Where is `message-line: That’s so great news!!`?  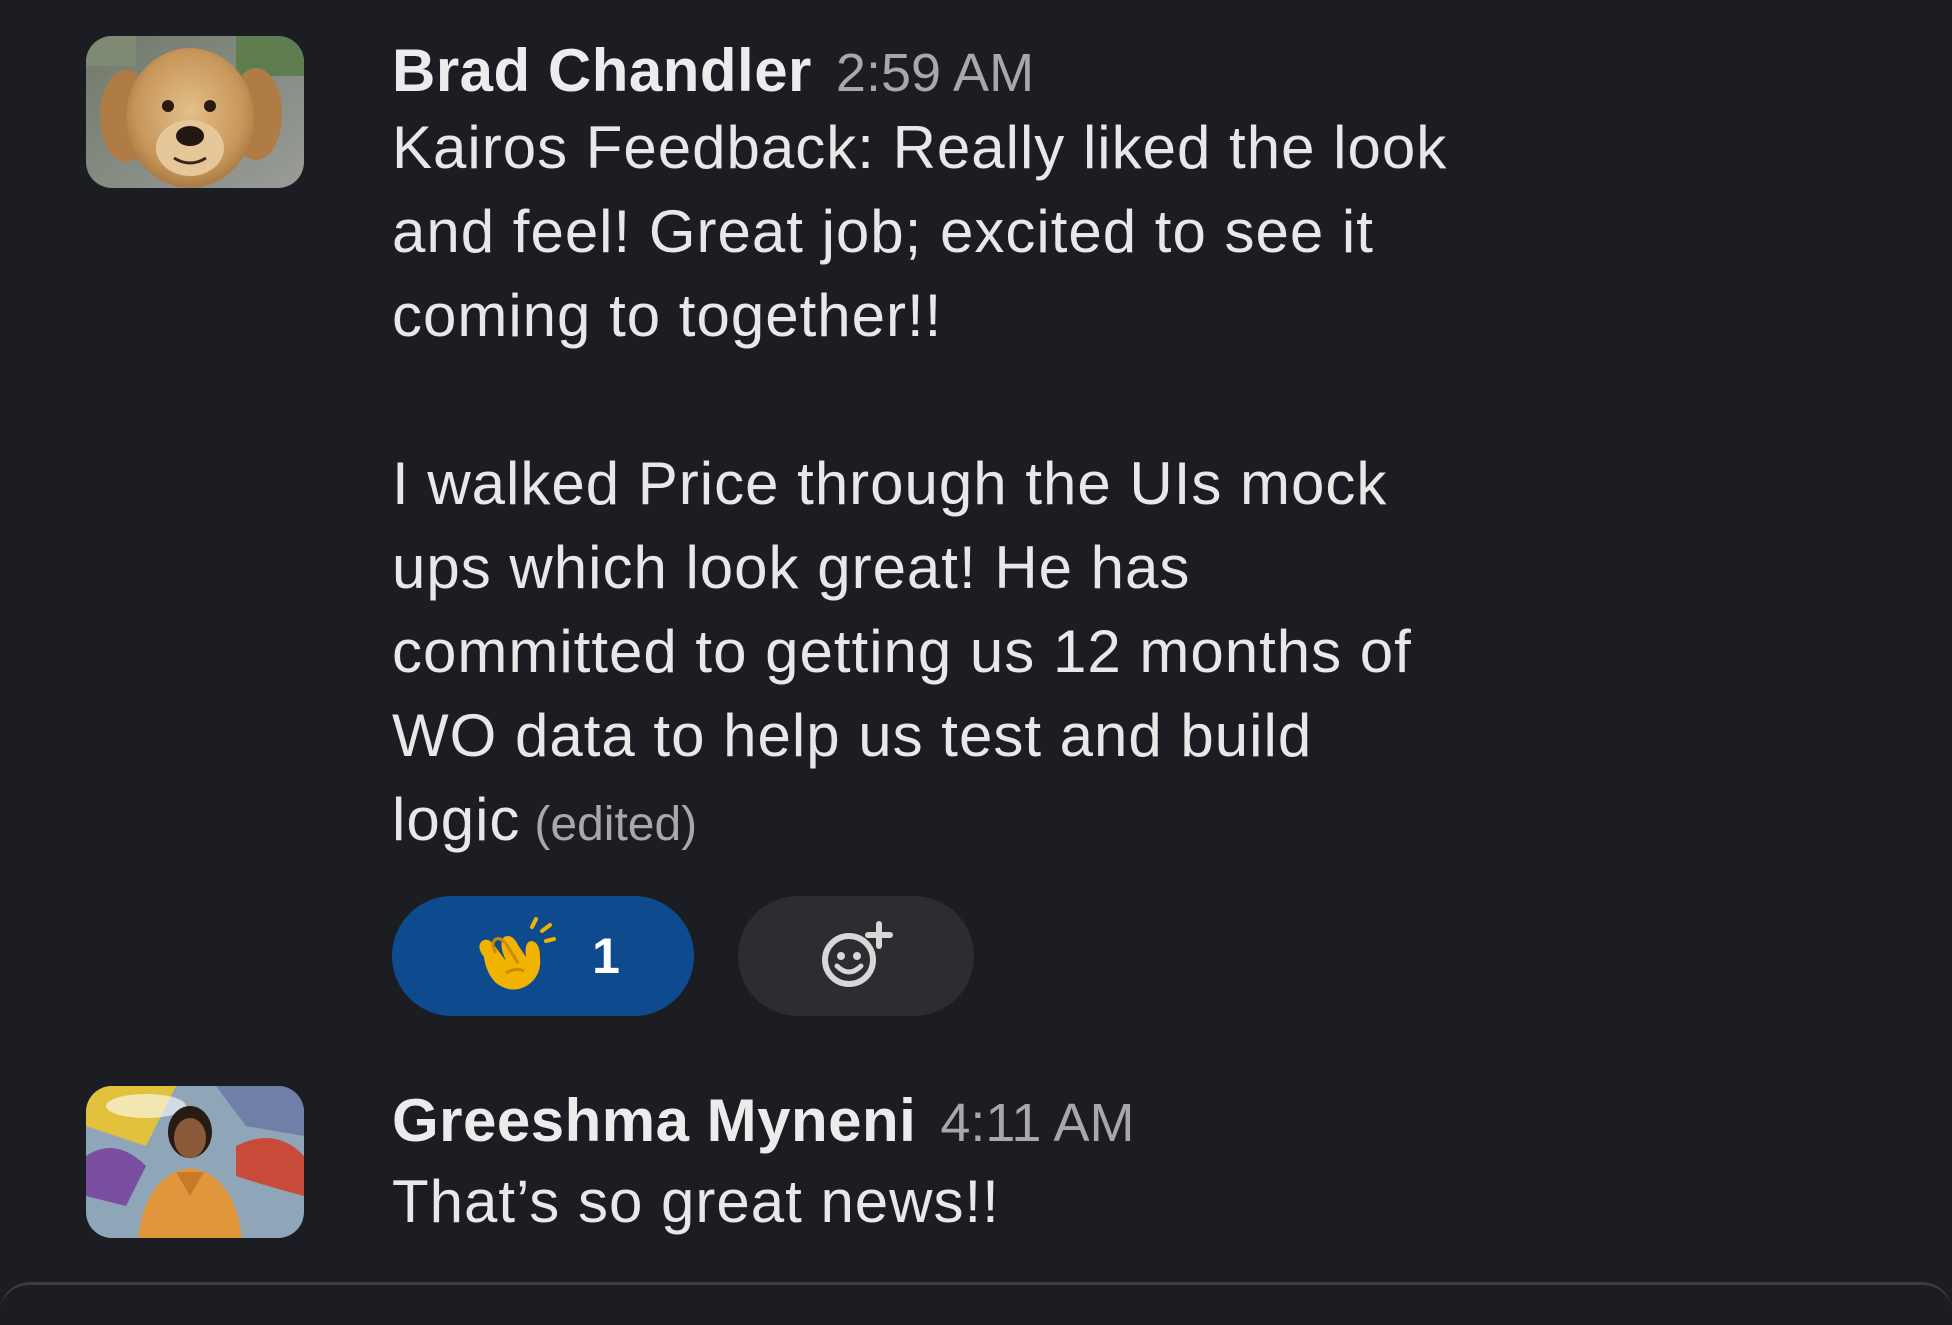
message-line: That’s so great news!! is located at coordinates (696, 1201).